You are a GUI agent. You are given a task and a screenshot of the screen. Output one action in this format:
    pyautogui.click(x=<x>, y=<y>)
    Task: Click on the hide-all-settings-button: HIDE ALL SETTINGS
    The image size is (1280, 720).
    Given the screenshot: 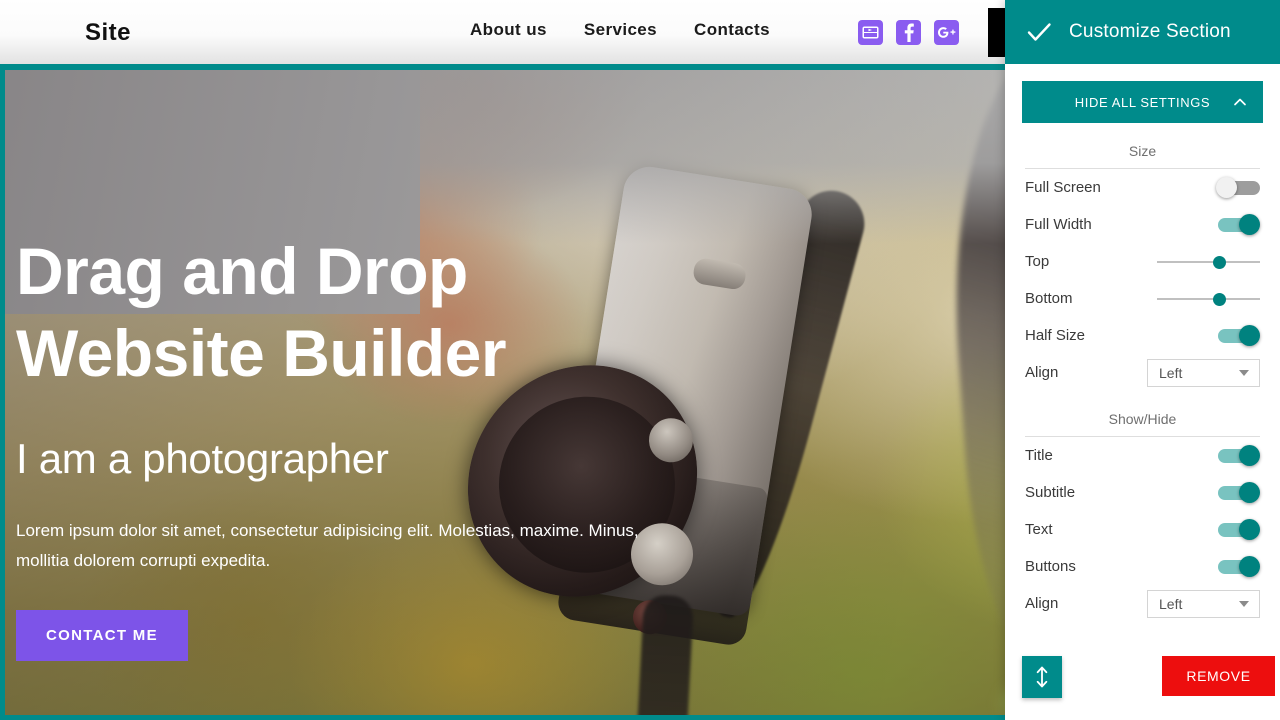 What is the action you would take?
    pyautogui.click(x=1142, y=102)
    